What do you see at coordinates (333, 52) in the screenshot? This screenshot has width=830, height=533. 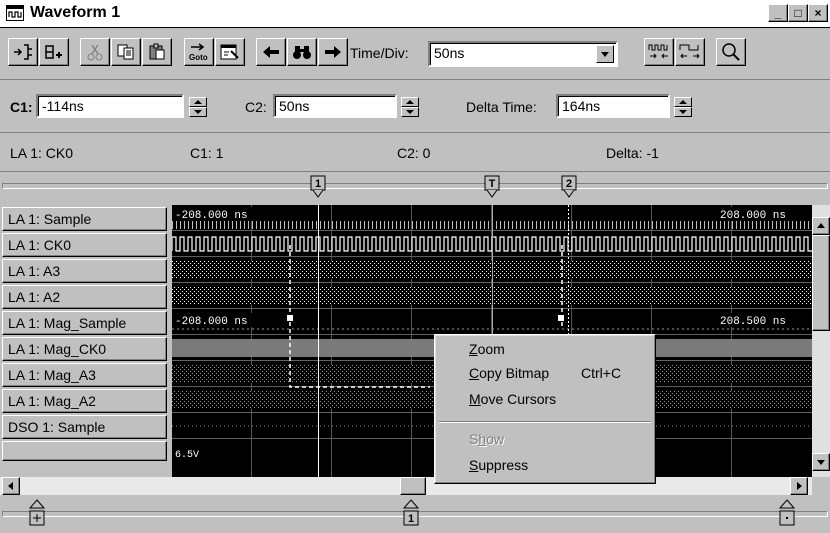 I see `next-edge-button` at bounding box center [333, 52].